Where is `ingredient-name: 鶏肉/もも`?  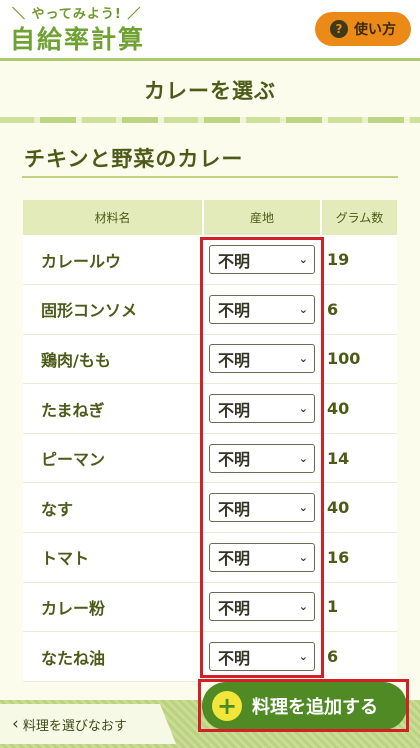
ingredient-name: 鶏肉/もも is located at coordinates (113, 359).